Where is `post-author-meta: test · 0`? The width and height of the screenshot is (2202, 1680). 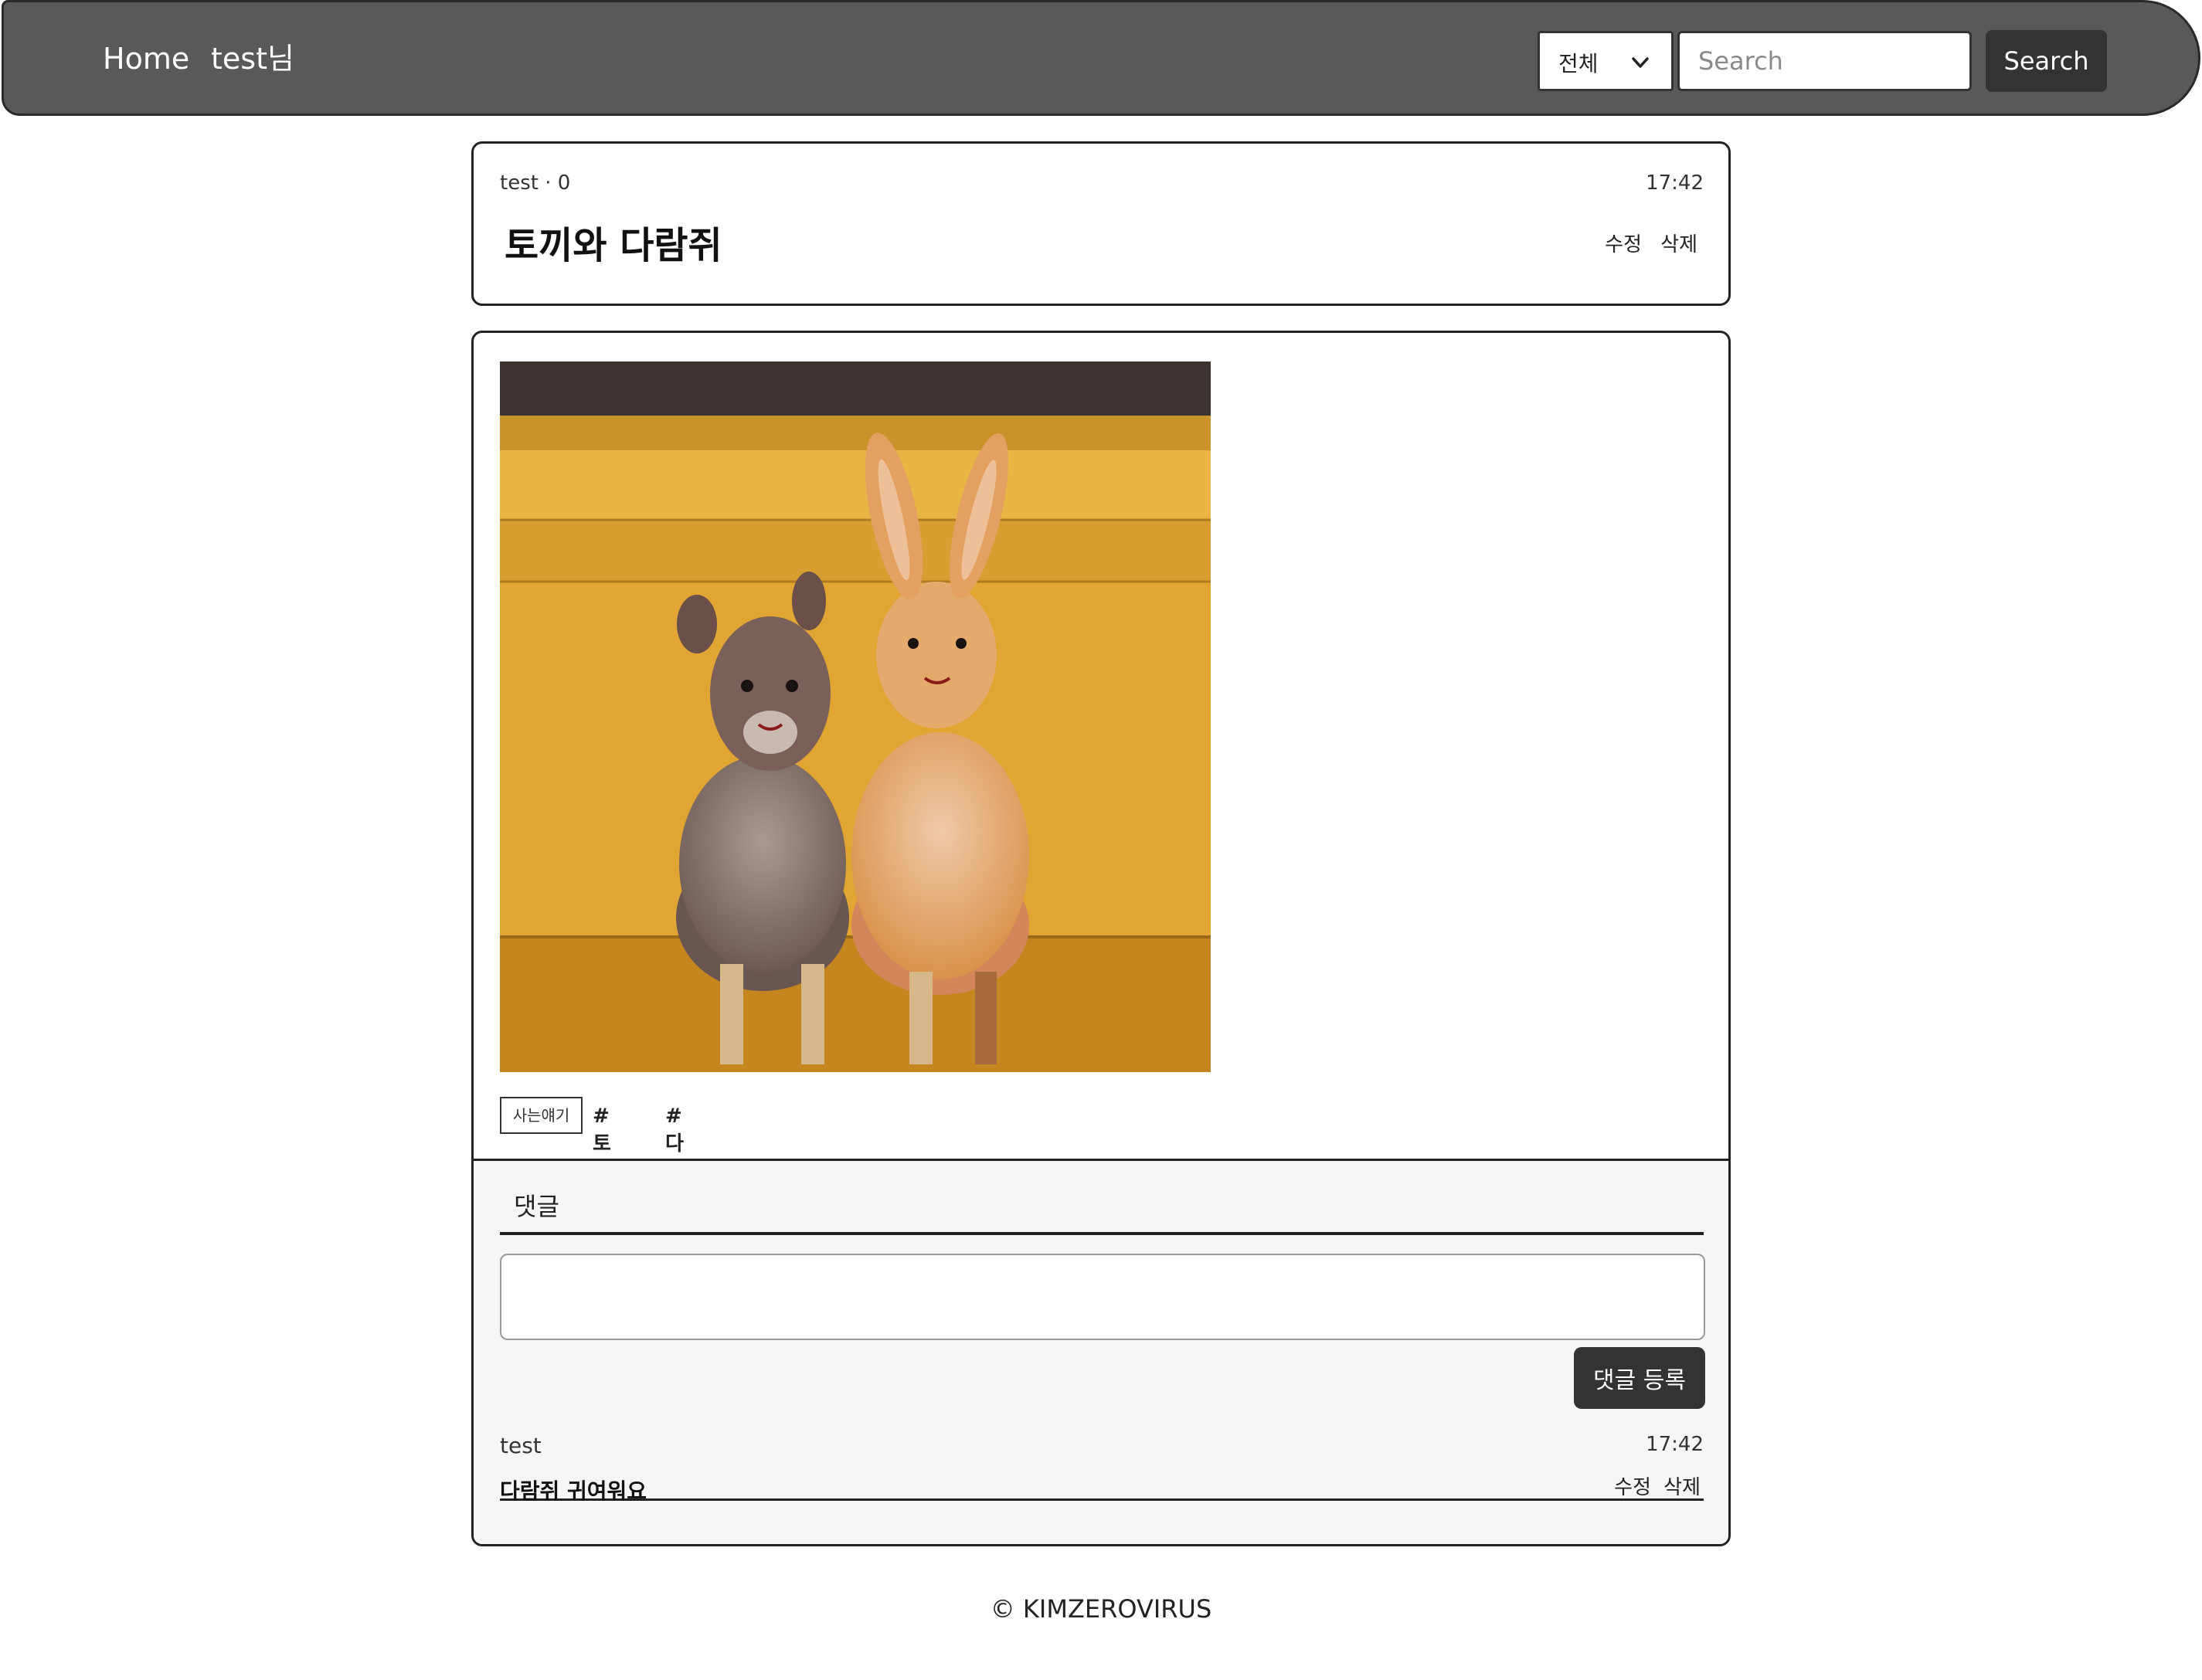
post-author-meta: test · 0 is located at coordinates (535, 183).